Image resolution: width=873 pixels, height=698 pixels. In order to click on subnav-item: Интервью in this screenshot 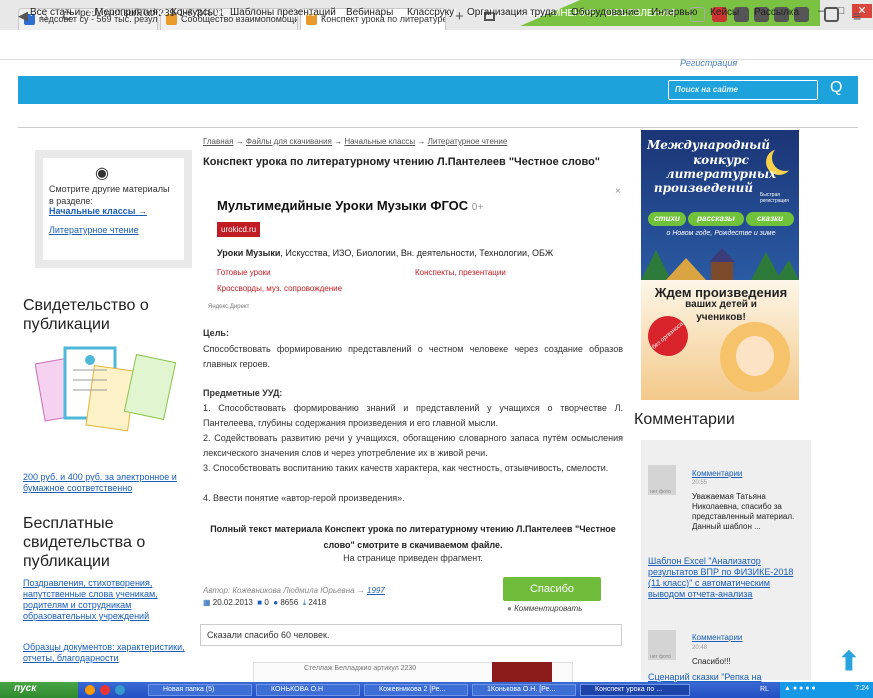, I will do `click(674, 12)`.